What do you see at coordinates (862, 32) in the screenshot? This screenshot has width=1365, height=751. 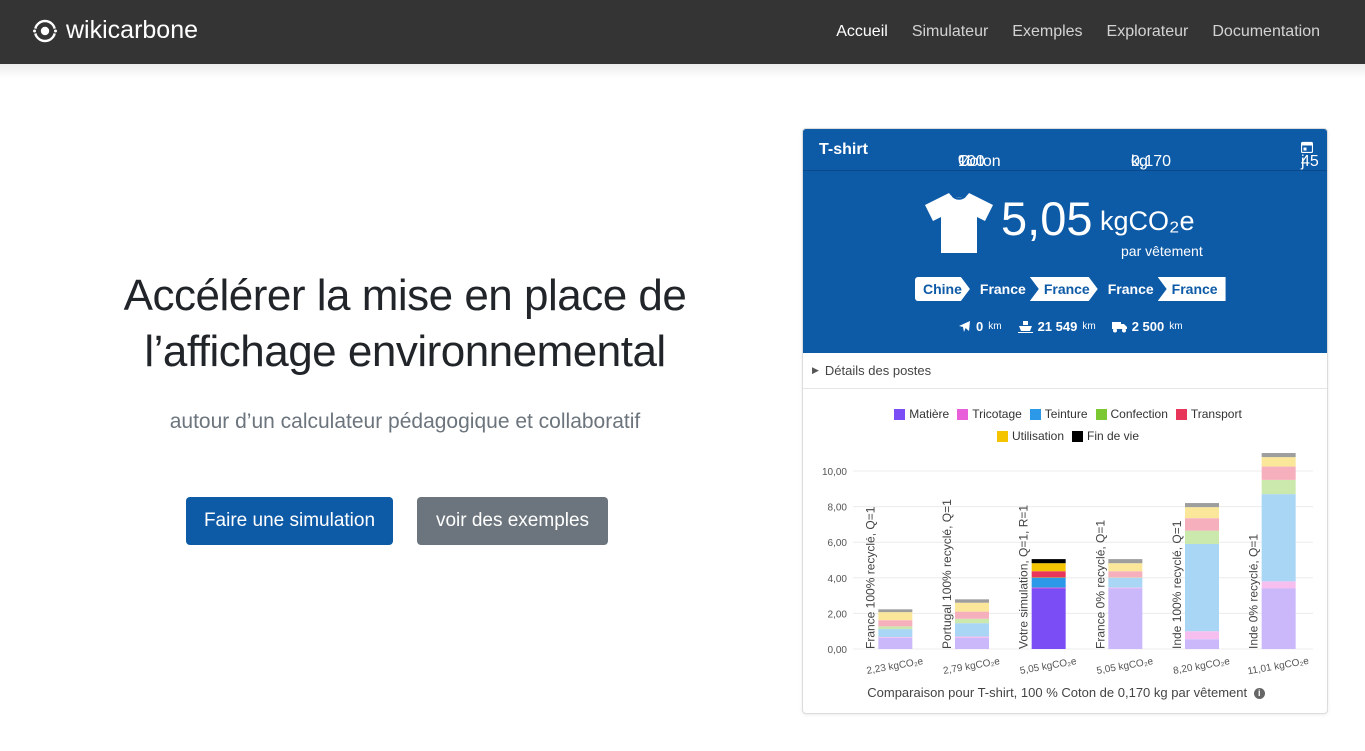 I see `nav-link-accueil: Accueil` at bounding box center [862, 32].